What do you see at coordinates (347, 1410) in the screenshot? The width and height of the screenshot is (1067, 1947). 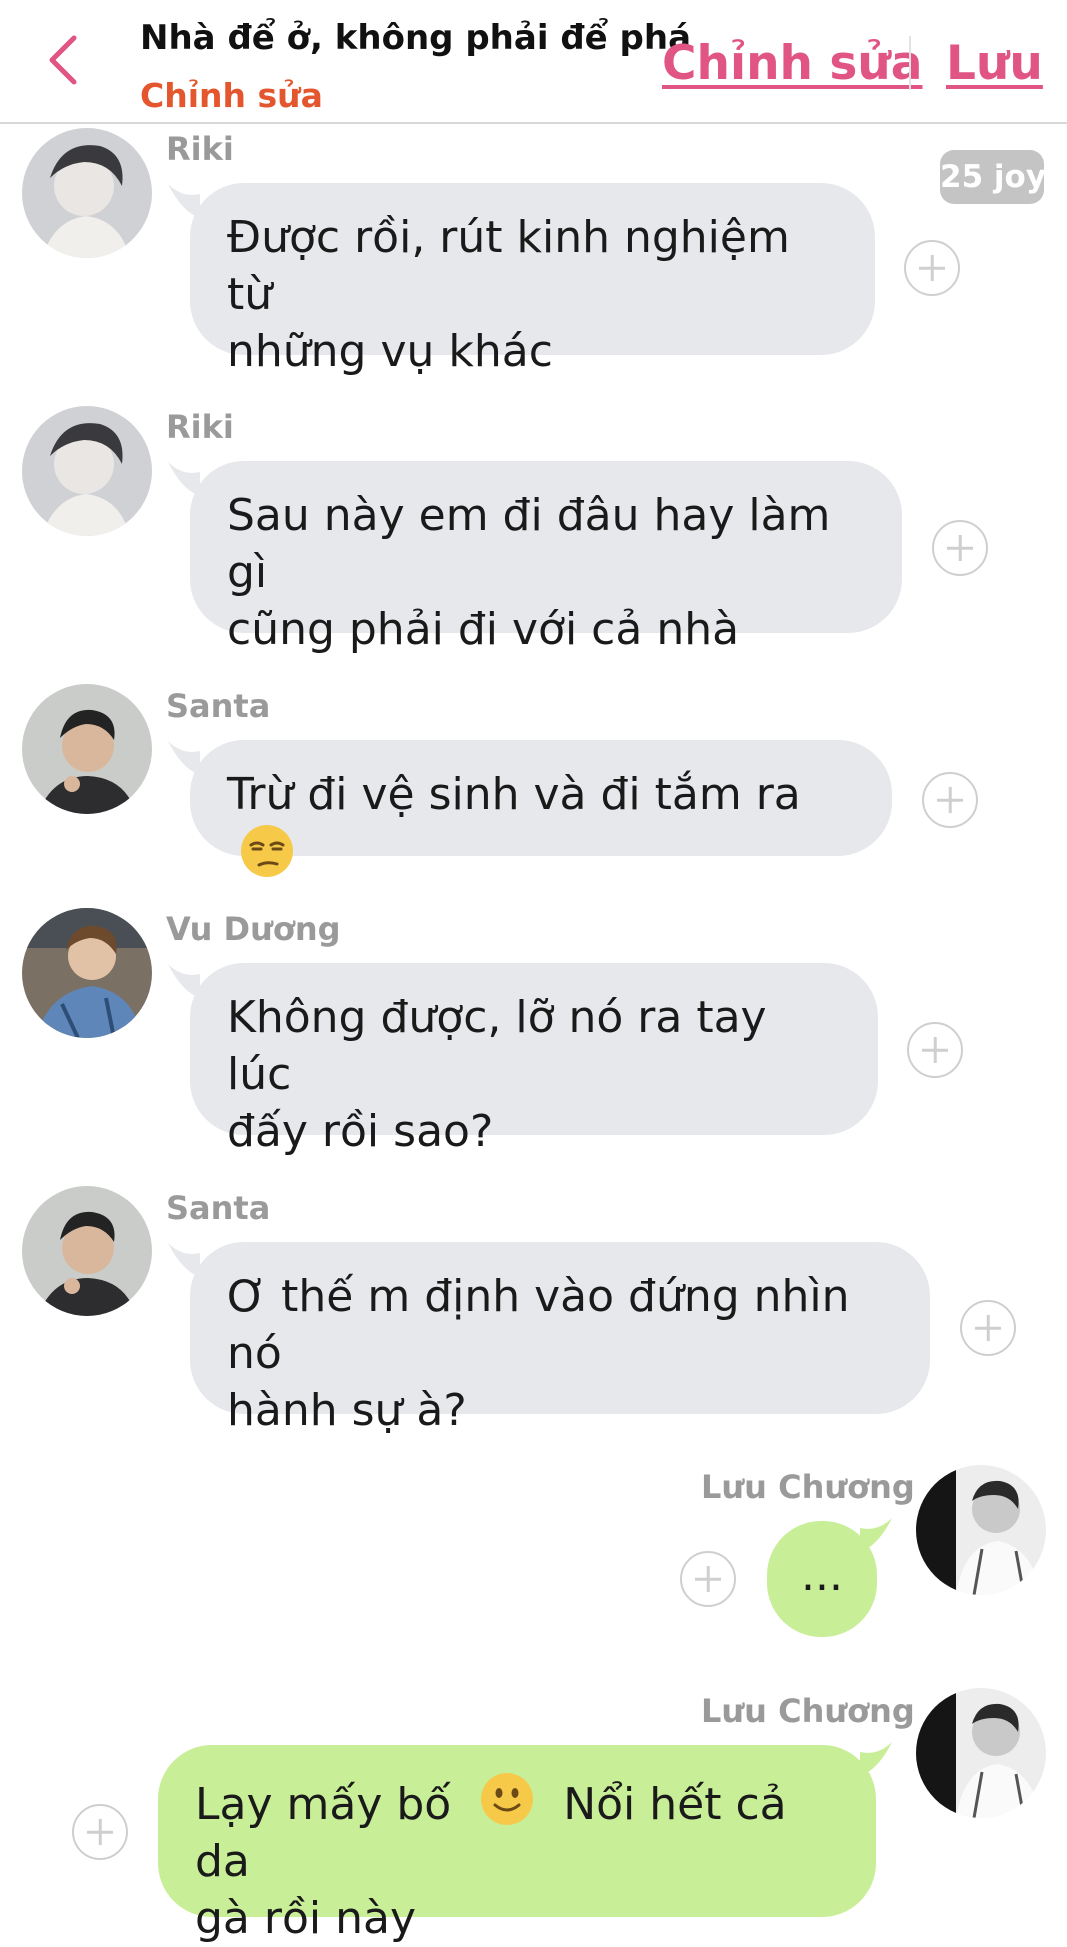 I see `message-line: hành sự à?` at bounding box center [347, 1410].